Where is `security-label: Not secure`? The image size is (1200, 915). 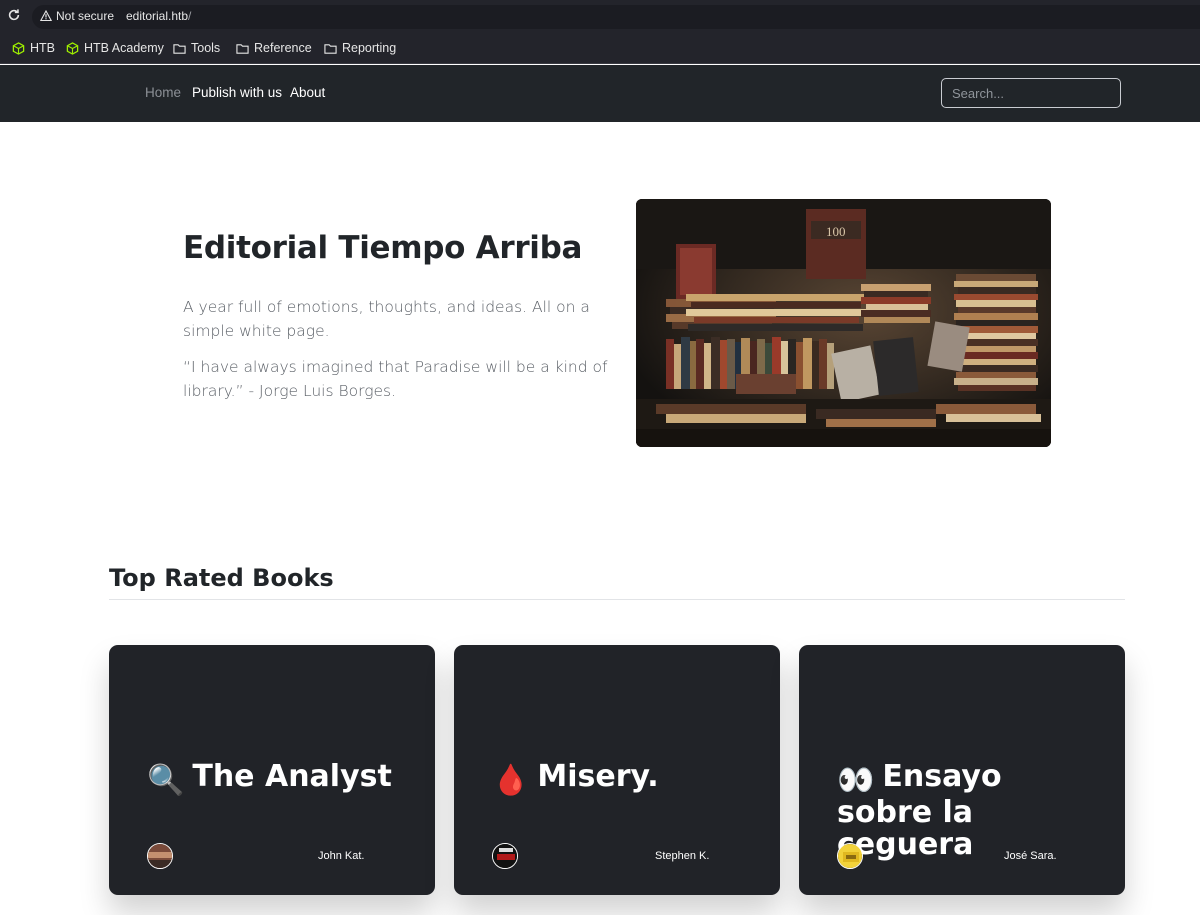
security-label: Not secure is located at coordinates (85, 16).